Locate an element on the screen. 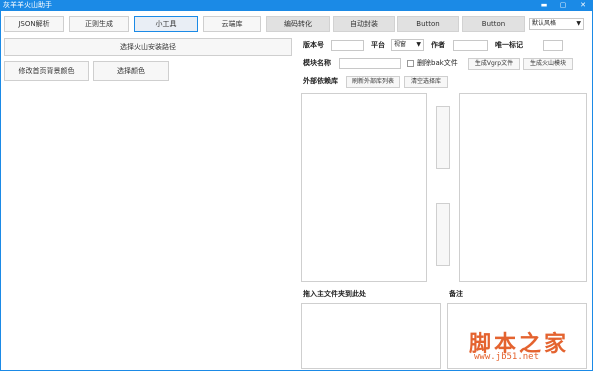 This screenshot has width=593, height=371. platform-select-value: 视窗 is located at coordinates (400, 44).